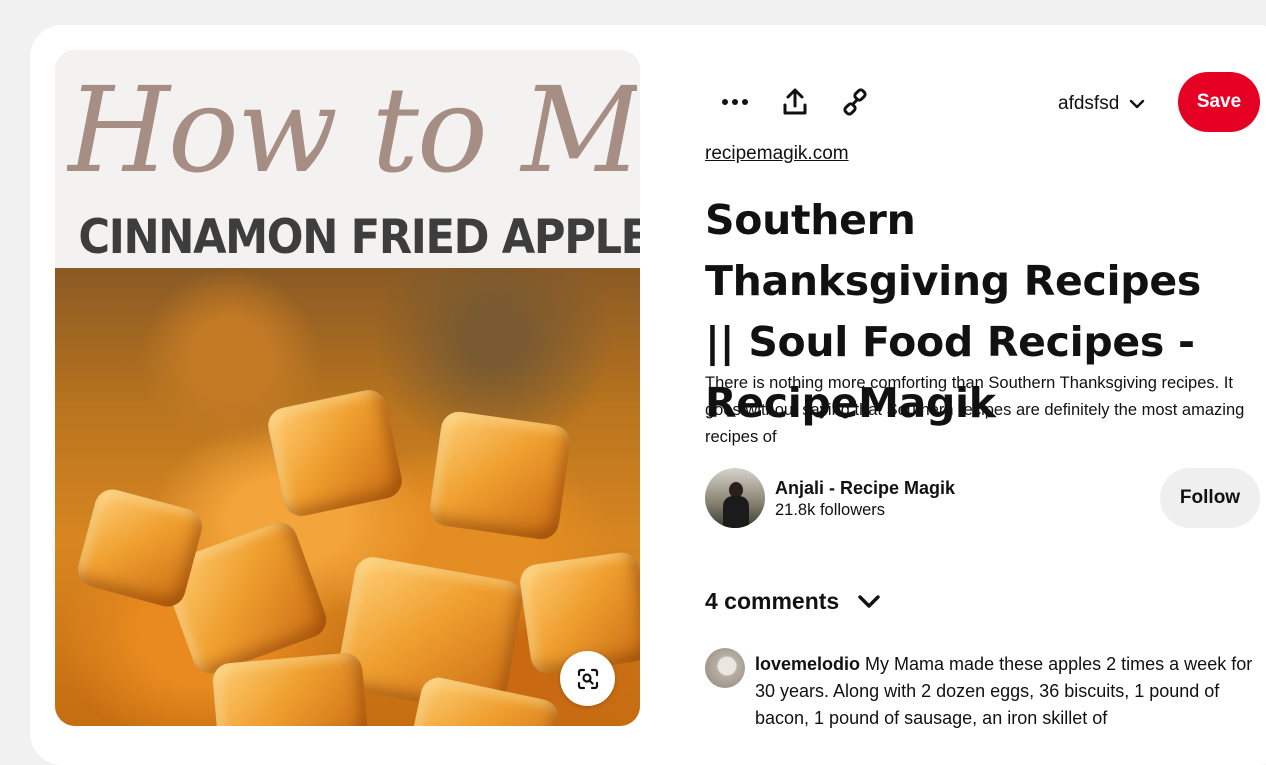 The image size is (1266, 765). I want to click on creator-avatar, so click(735, 498).